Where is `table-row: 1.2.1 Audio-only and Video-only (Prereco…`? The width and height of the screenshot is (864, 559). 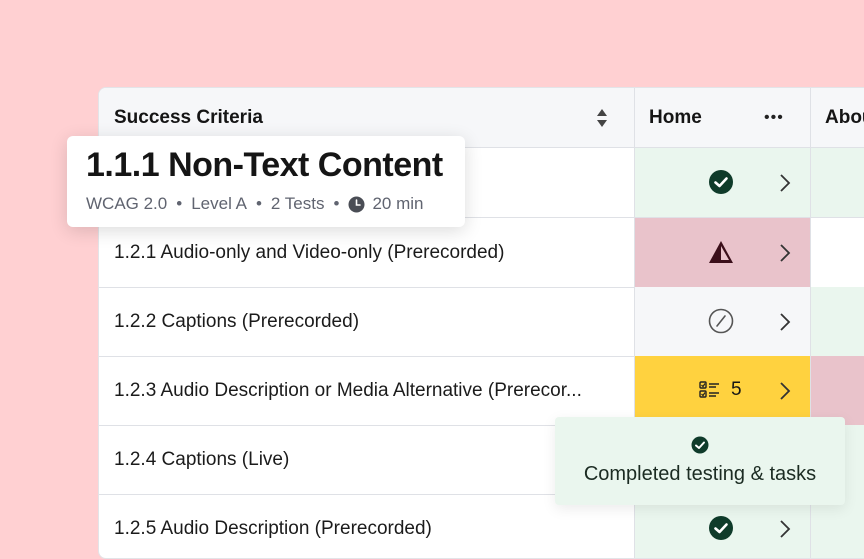
table-row: 1.2.1 Audio-only and Video-only (Prereco… is located at coordinates (481, 253).